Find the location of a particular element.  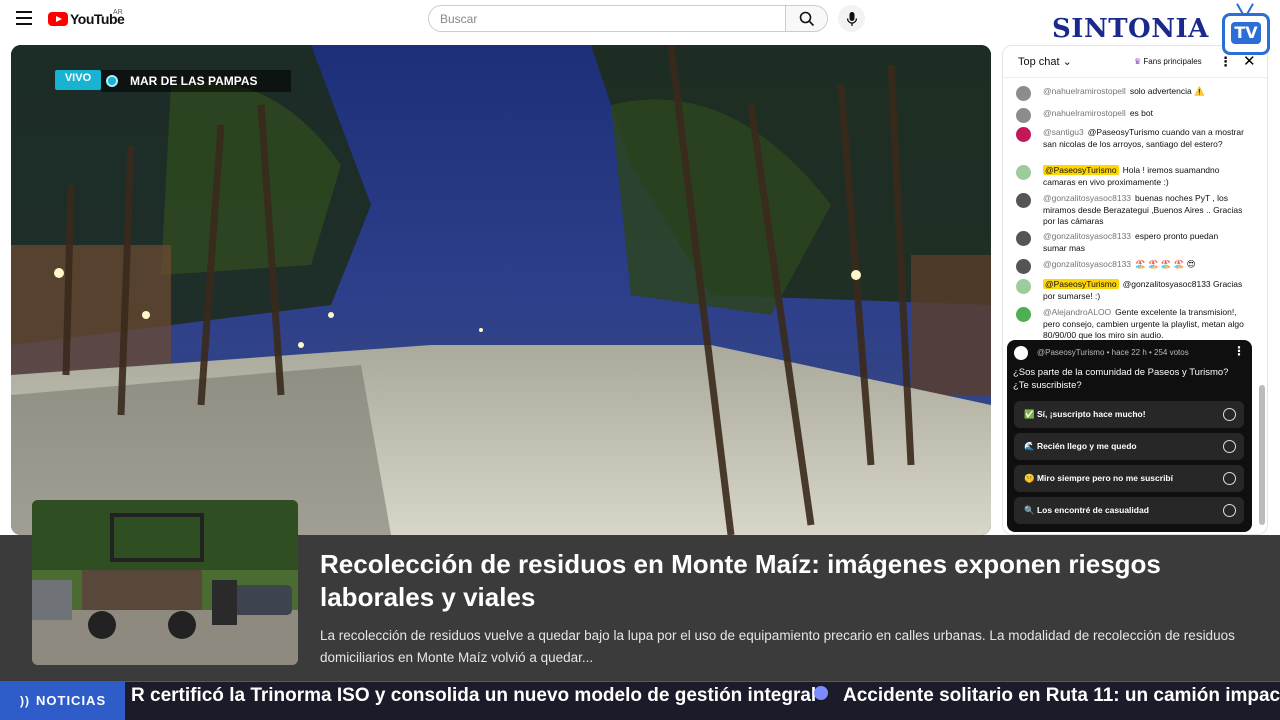

news-photo is located at coordinates (165, 582).